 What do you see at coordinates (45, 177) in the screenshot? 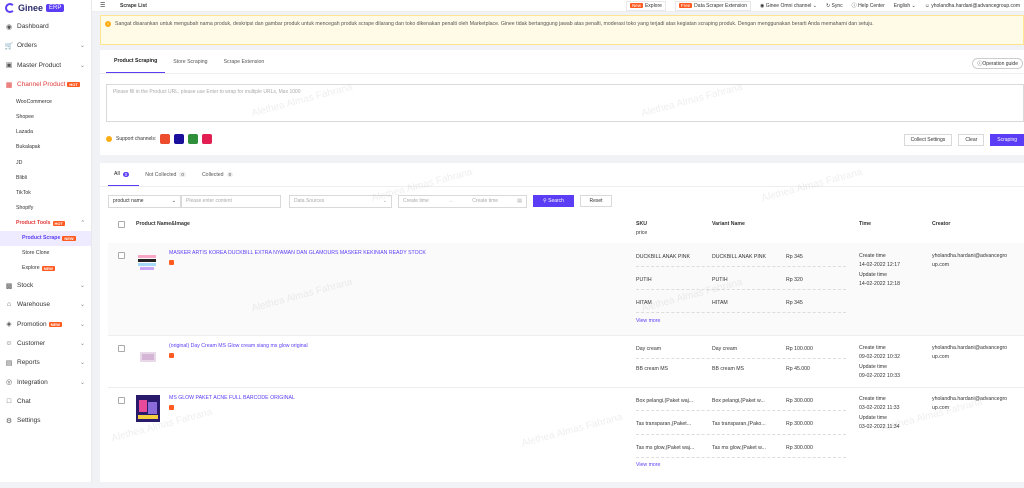
I see `sidebar-item-blibli: Blibli` at bounding box center [45, 177].